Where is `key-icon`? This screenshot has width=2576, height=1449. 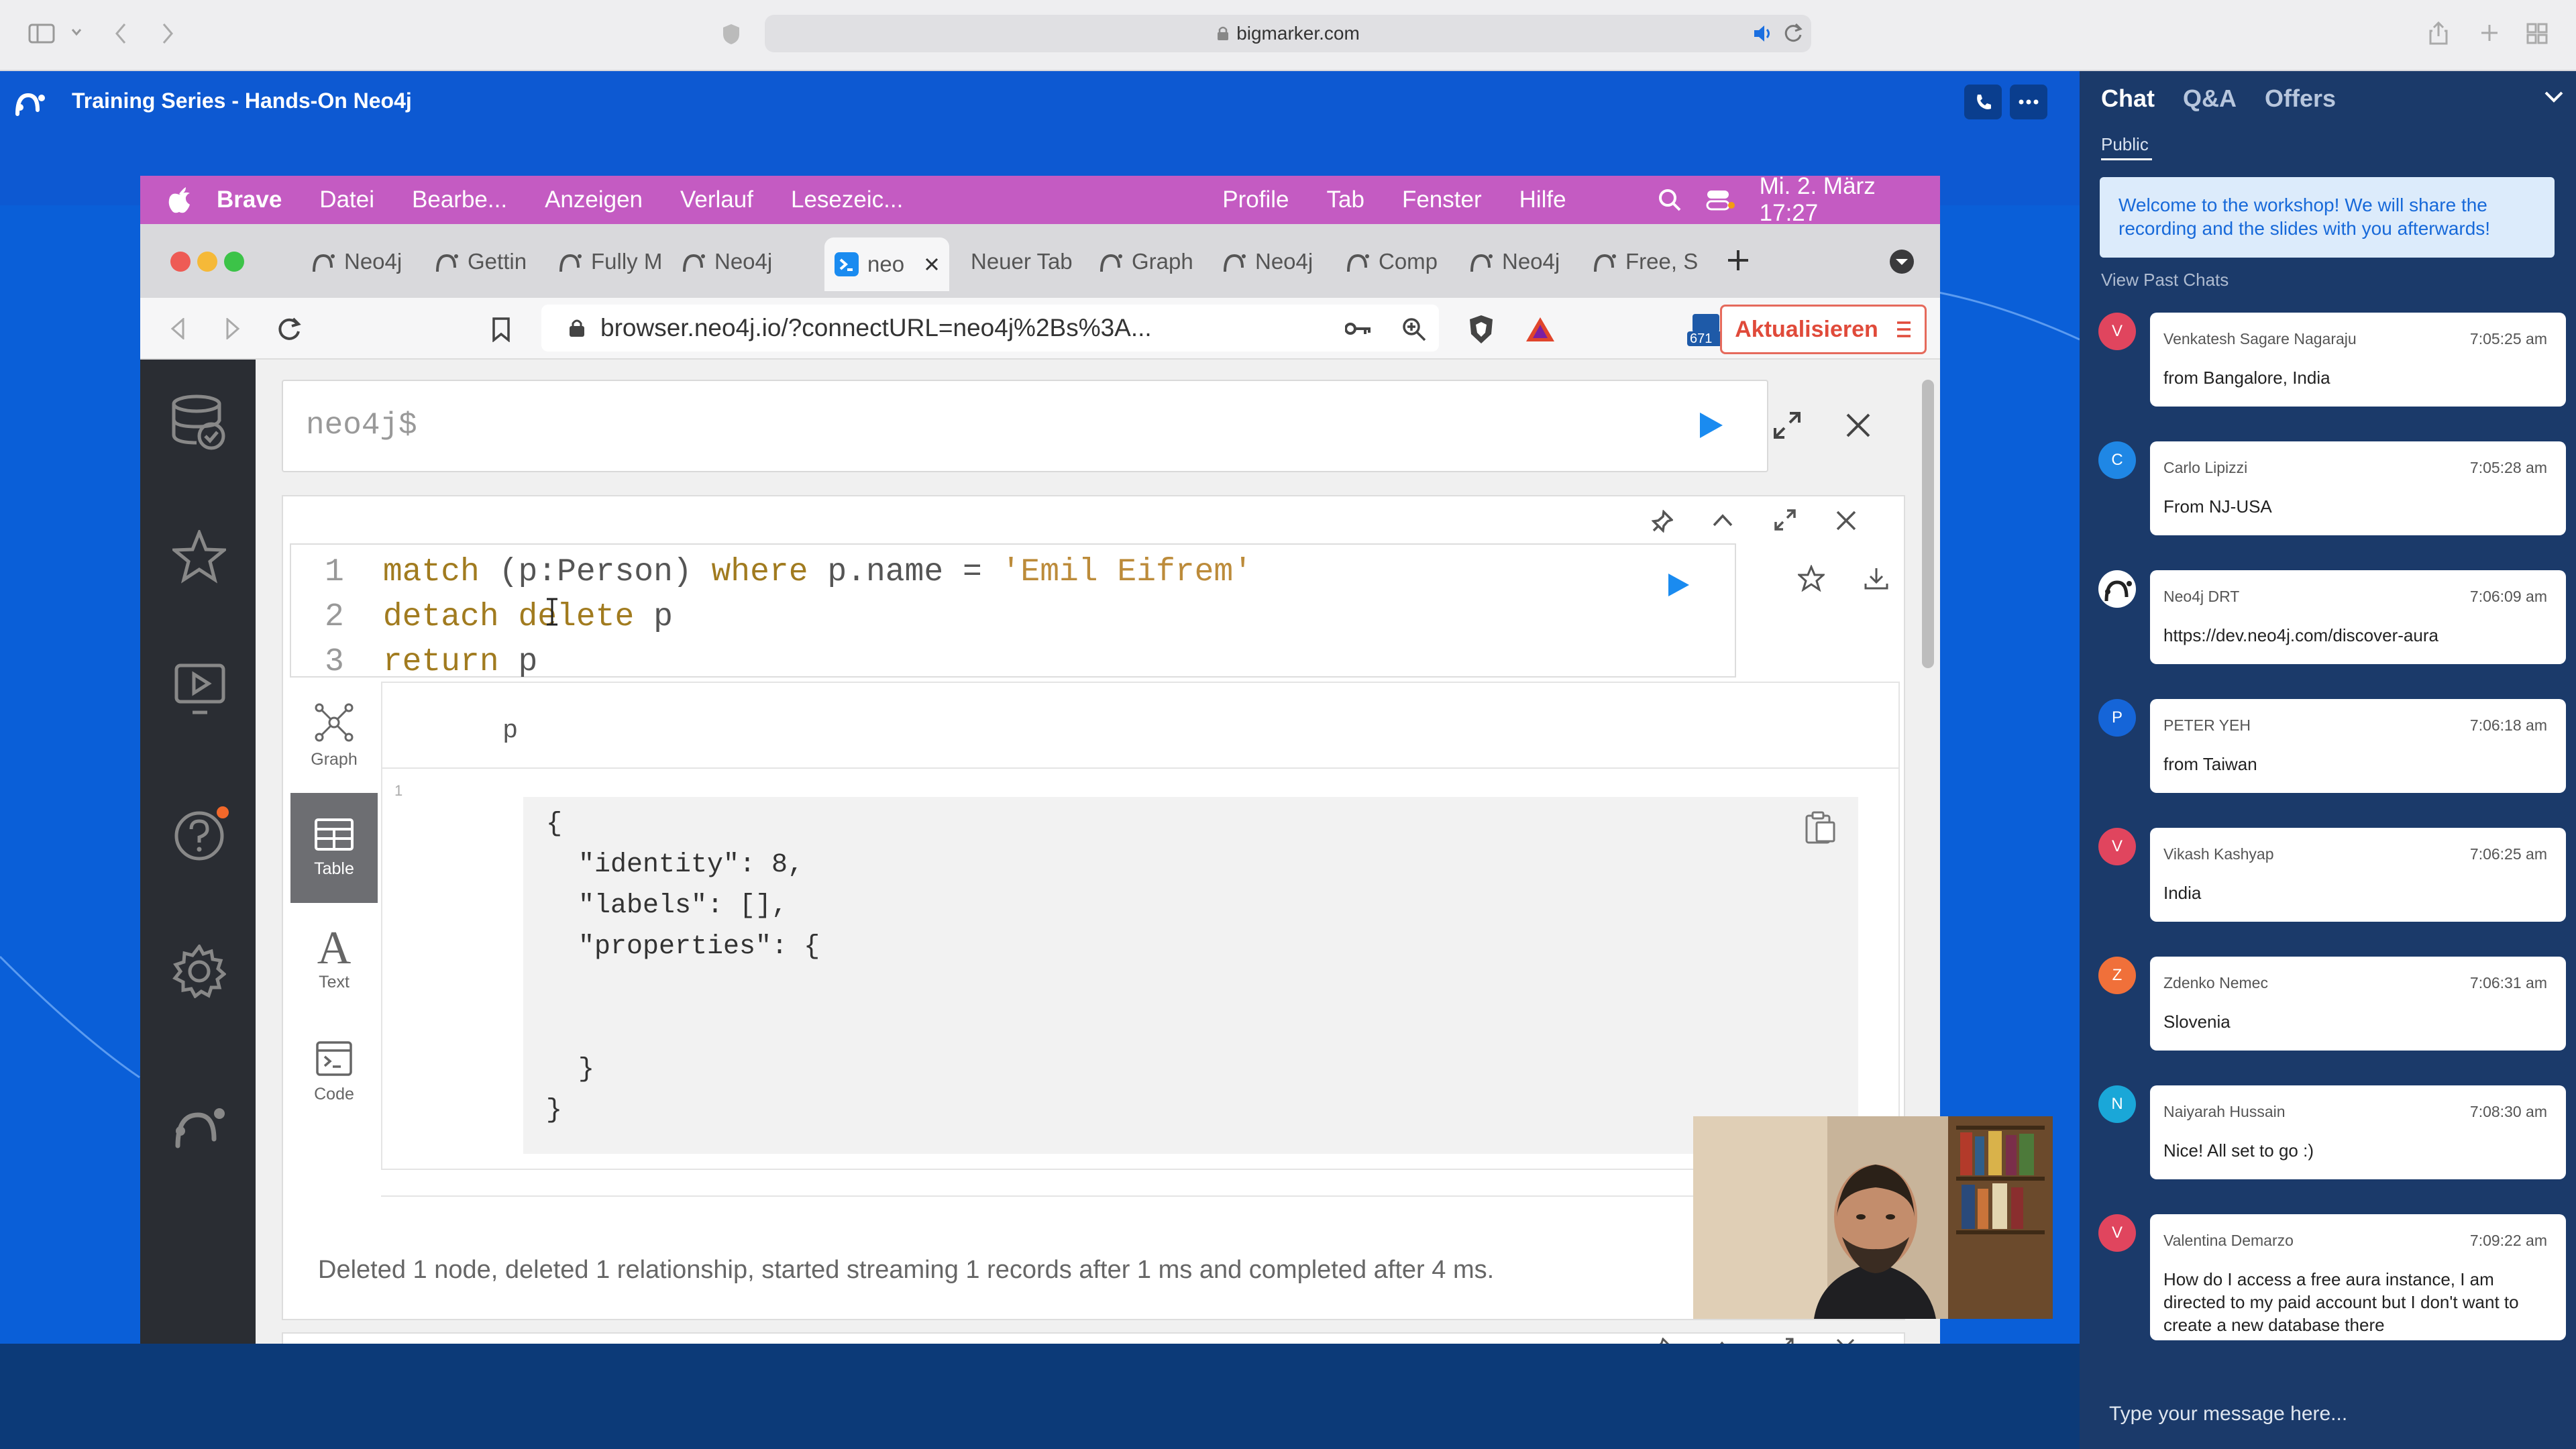
key-icon is located at coordinates (1358, 329).